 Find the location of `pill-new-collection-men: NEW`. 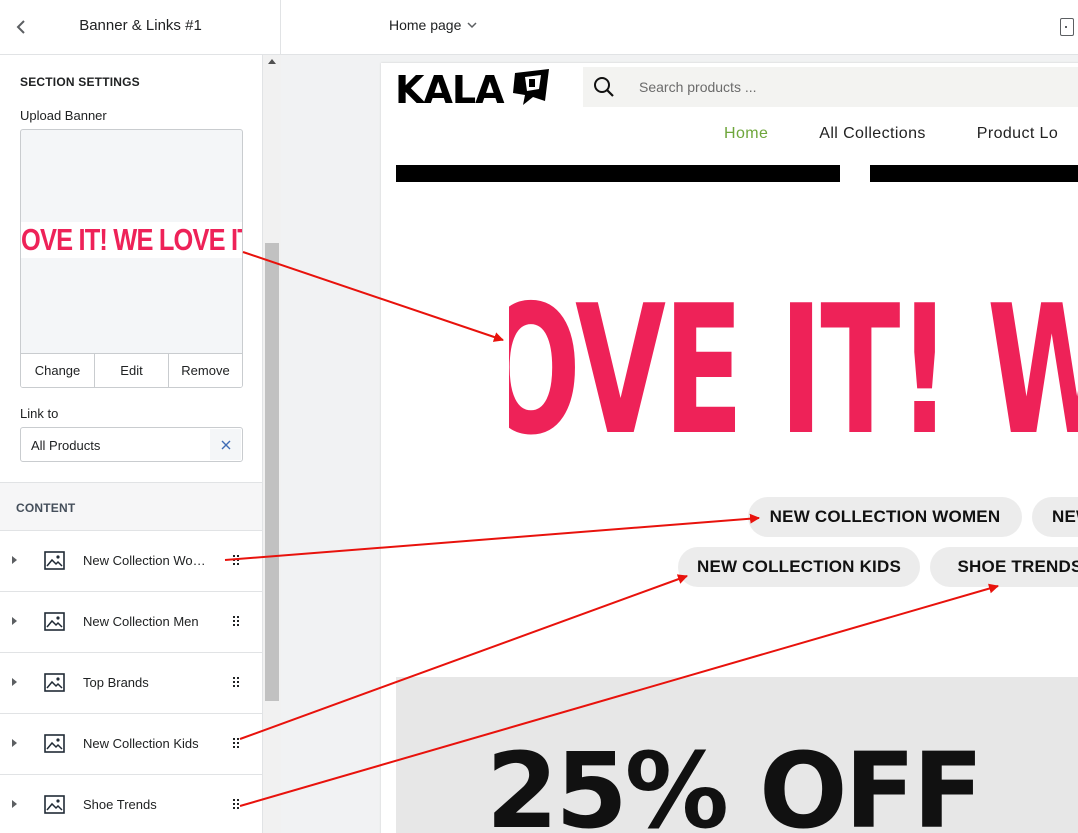

pill-new-collection-men: NEW is located at coordinates (1055, 517).